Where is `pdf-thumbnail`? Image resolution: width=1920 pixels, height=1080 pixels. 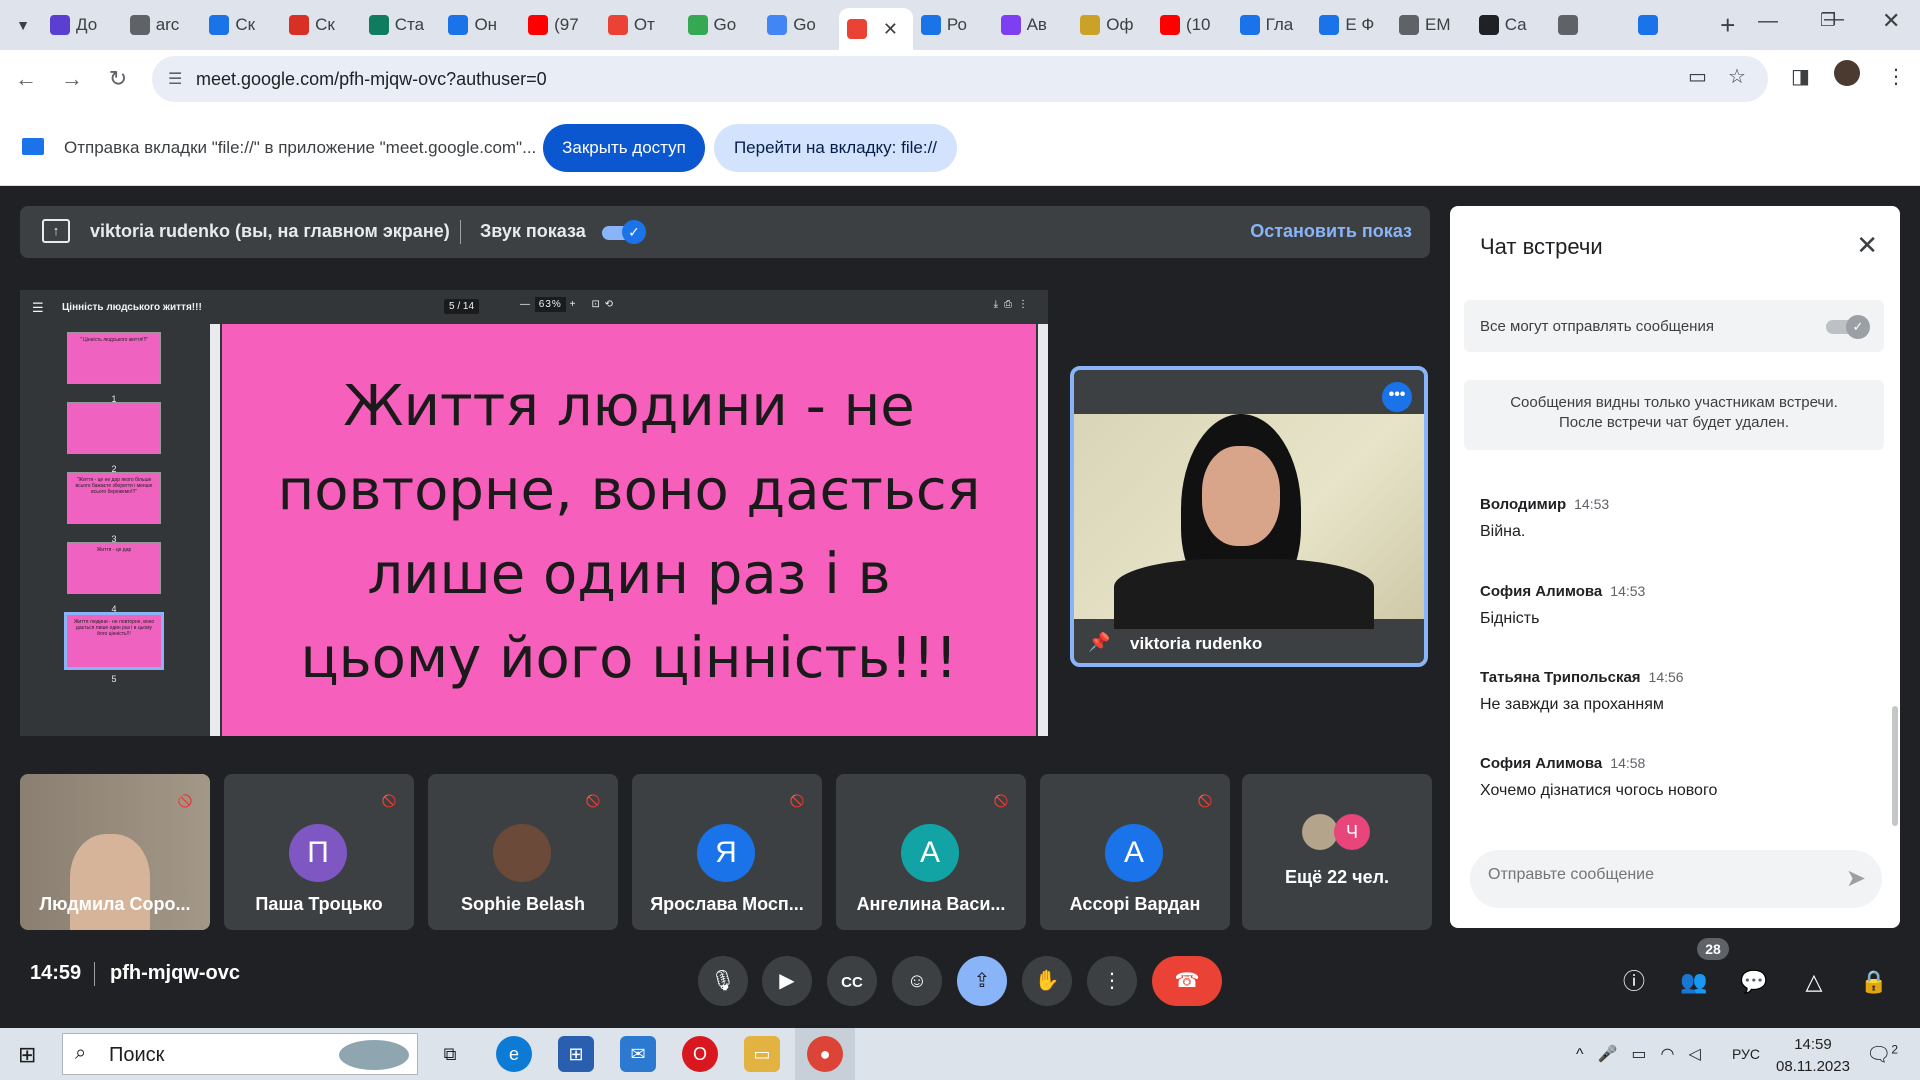
pdf-thumbnail is located at coordinates (114, 428).